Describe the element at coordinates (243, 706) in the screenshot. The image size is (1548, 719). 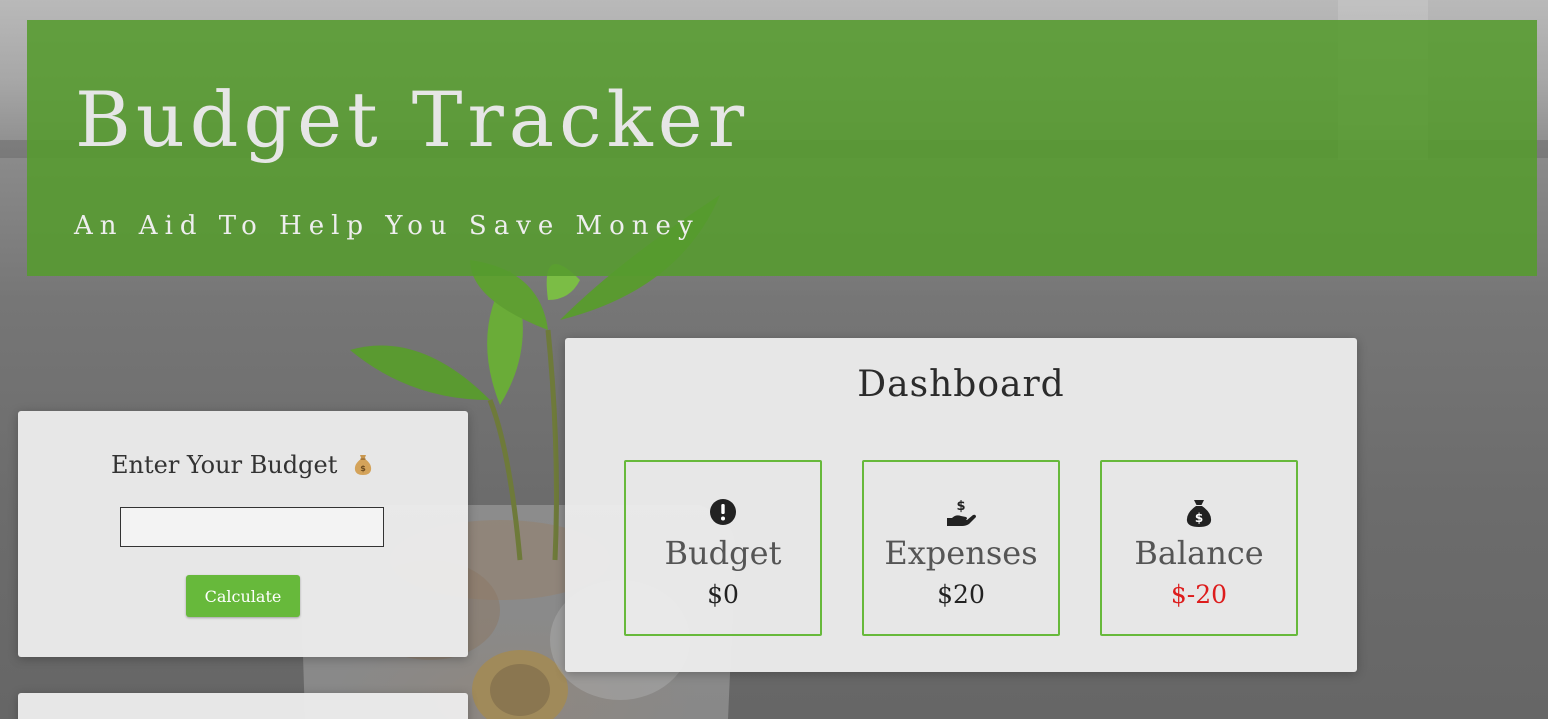
I see `expense-entry-card` at that location.